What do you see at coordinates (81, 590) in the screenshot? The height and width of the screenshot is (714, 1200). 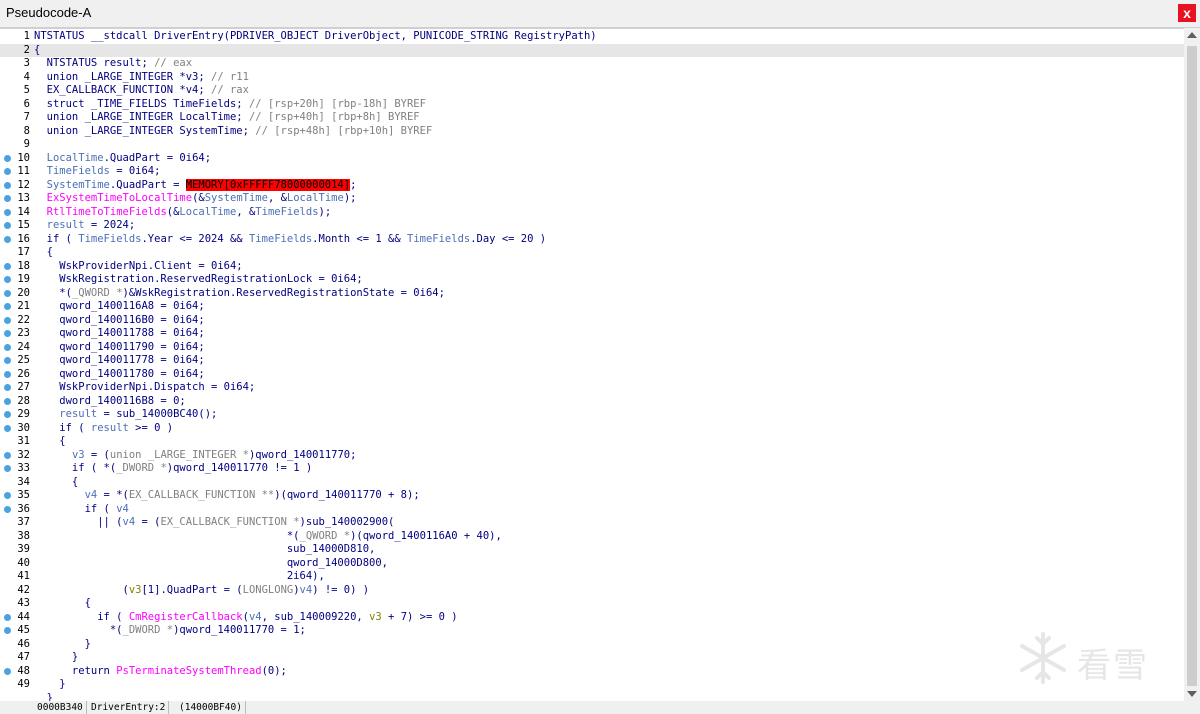 I see `code-token: (` at bounding box center [81, 590].